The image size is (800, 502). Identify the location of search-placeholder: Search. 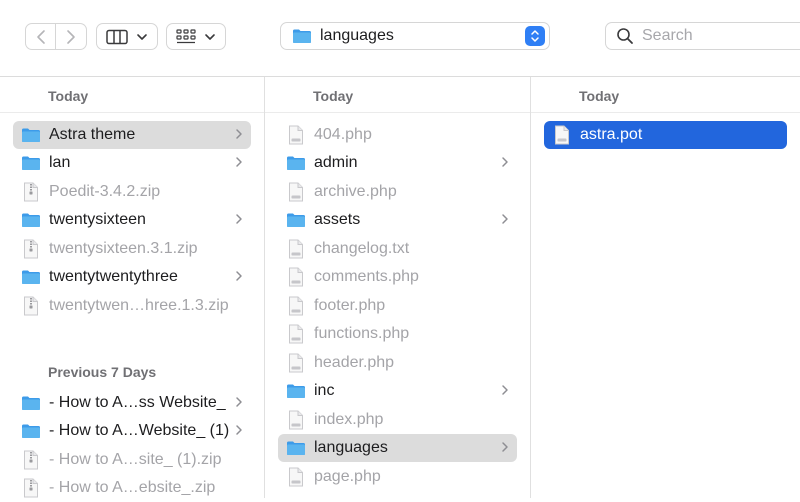
(667, 35).